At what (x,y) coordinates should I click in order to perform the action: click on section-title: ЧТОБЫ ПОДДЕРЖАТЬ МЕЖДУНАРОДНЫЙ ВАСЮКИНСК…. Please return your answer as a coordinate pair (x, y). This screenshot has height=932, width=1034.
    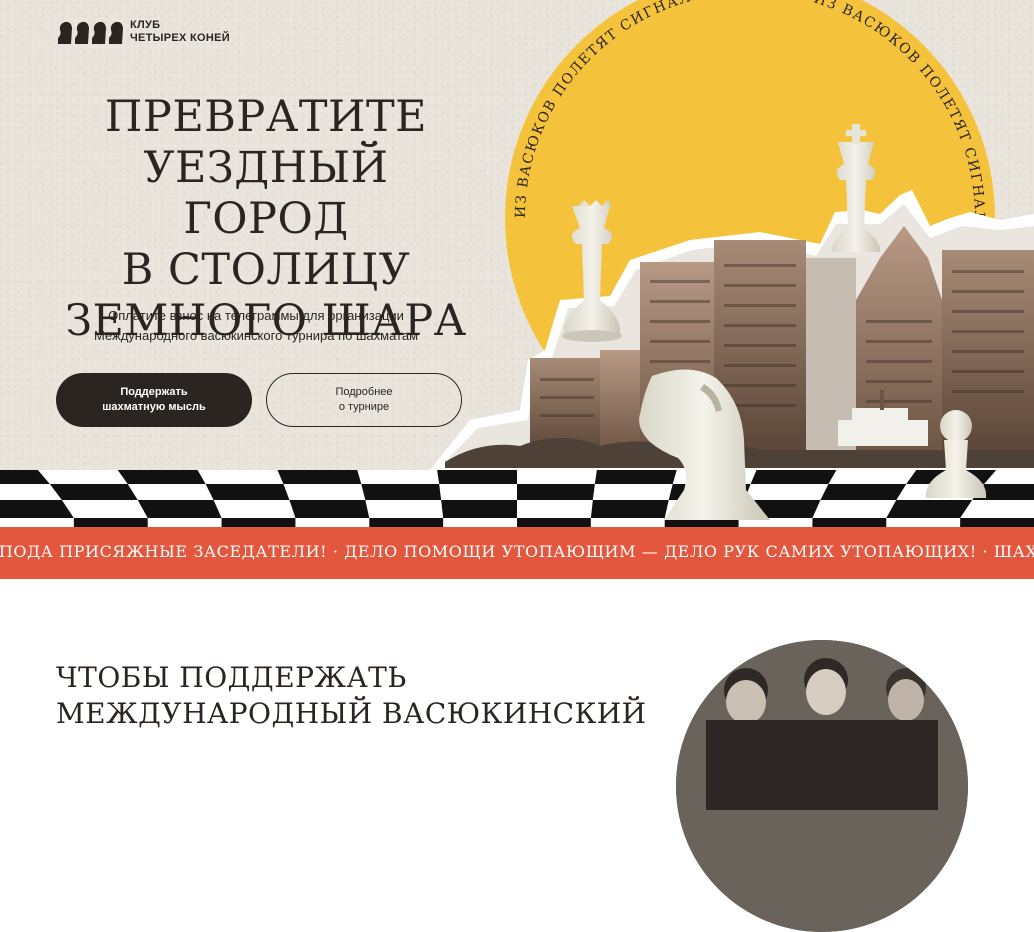
    Looking at the image, I should click on (351, 696).